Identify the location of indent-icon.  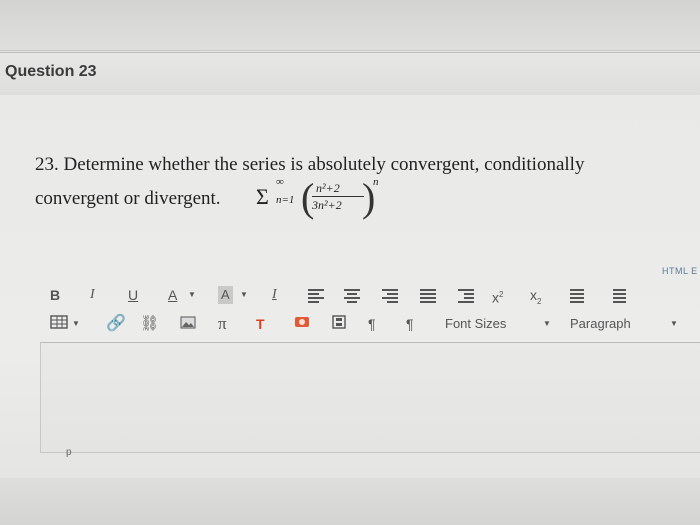
(466, 296).